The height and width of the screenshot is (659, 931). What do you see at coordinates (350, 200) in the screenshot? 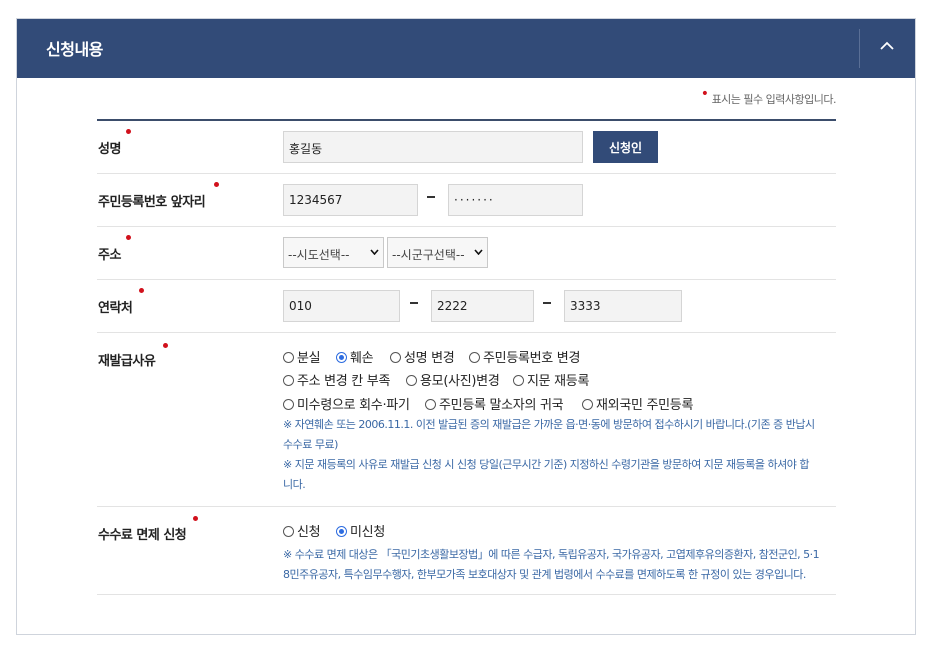
I see `rrn-front-input: 1234567` at bounding box center [350, 200].